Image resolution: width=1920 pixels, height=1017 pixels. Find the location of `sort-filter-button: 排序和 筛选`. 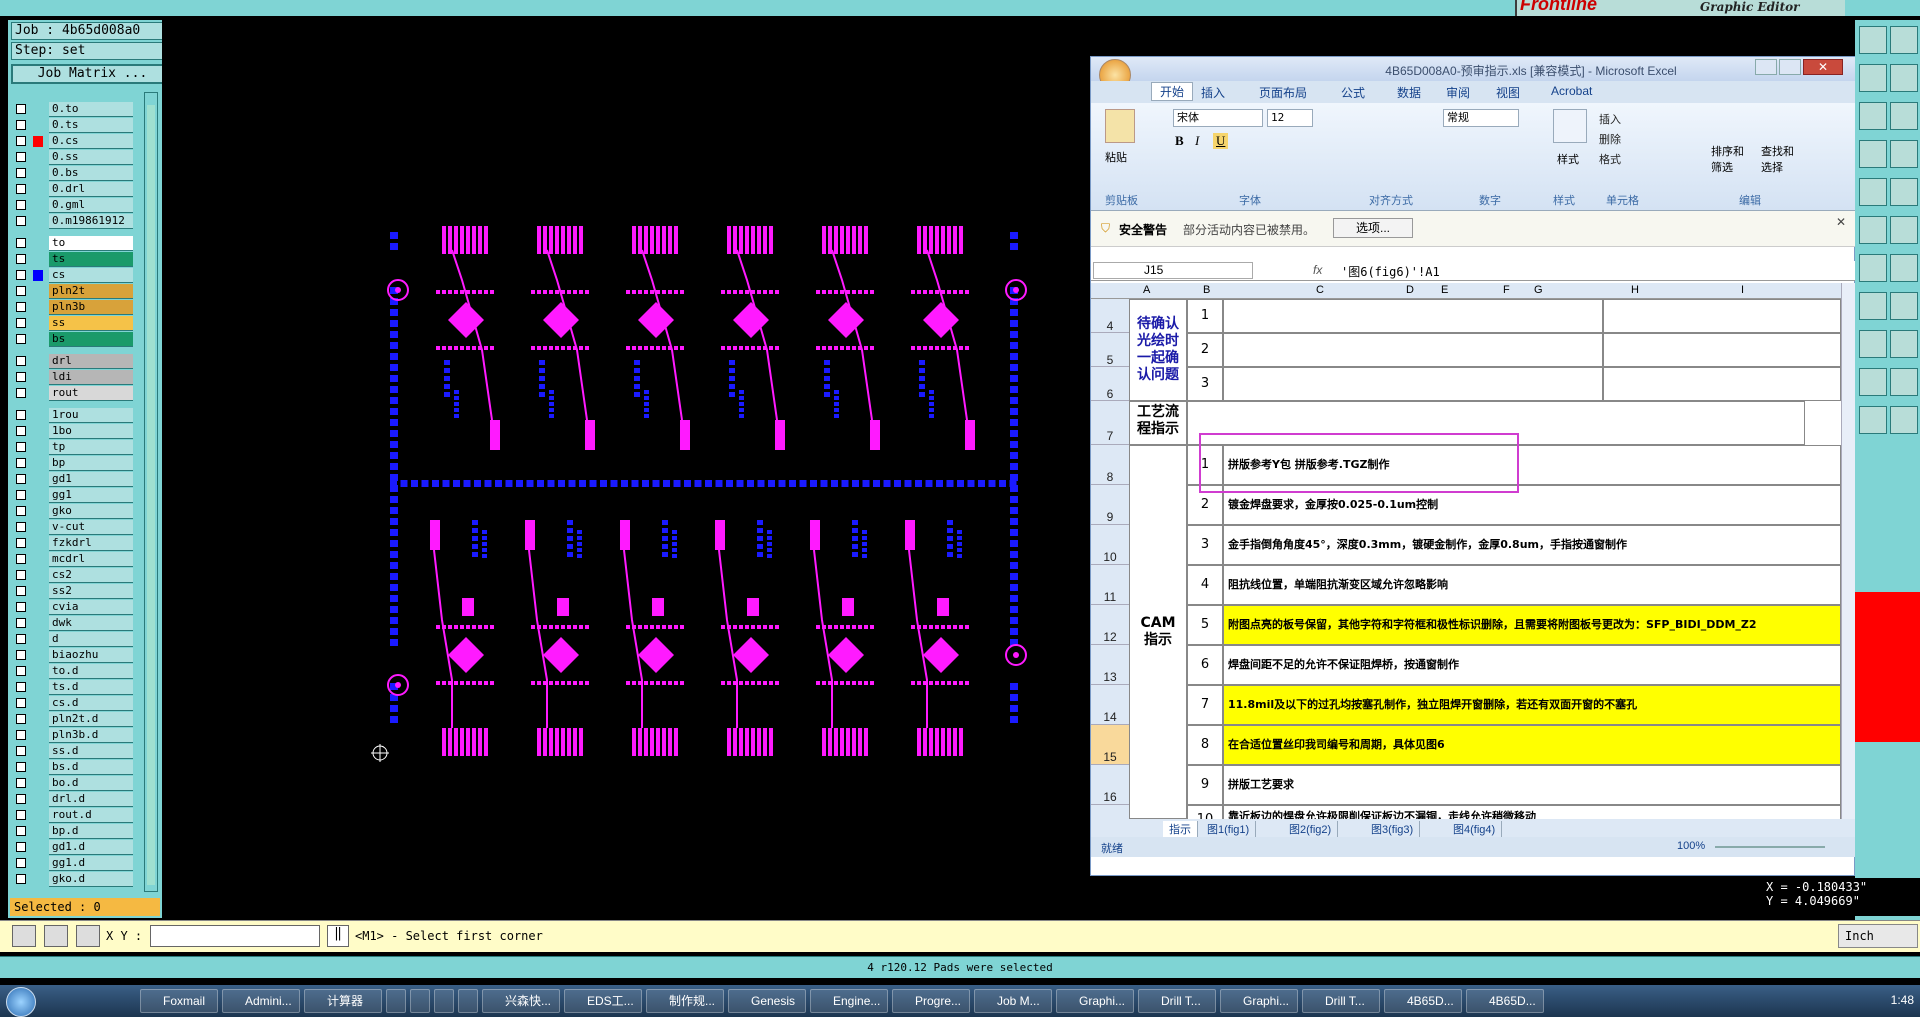

sort-filter-button: 排序和 筛选 is located at coordinates (1733, 159).